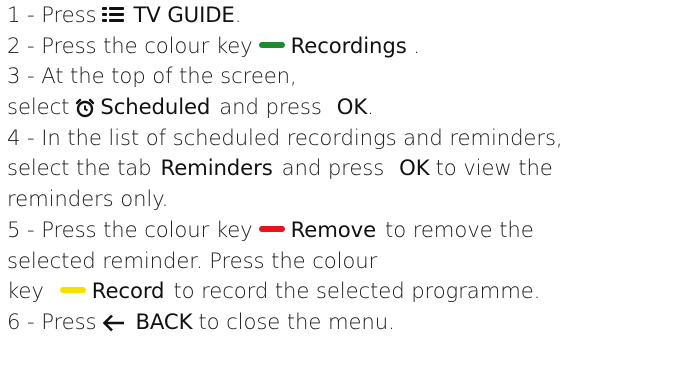  Describe the element at coordinates (238, 14) in the screenshot. I see `step-1-end: .` at that location.